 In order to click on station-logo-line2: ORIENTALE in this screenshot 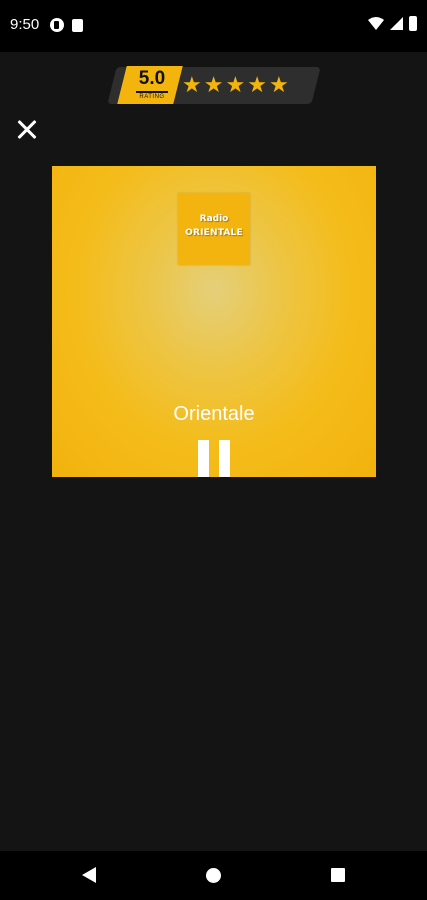, I will do `click(214, 233)`.